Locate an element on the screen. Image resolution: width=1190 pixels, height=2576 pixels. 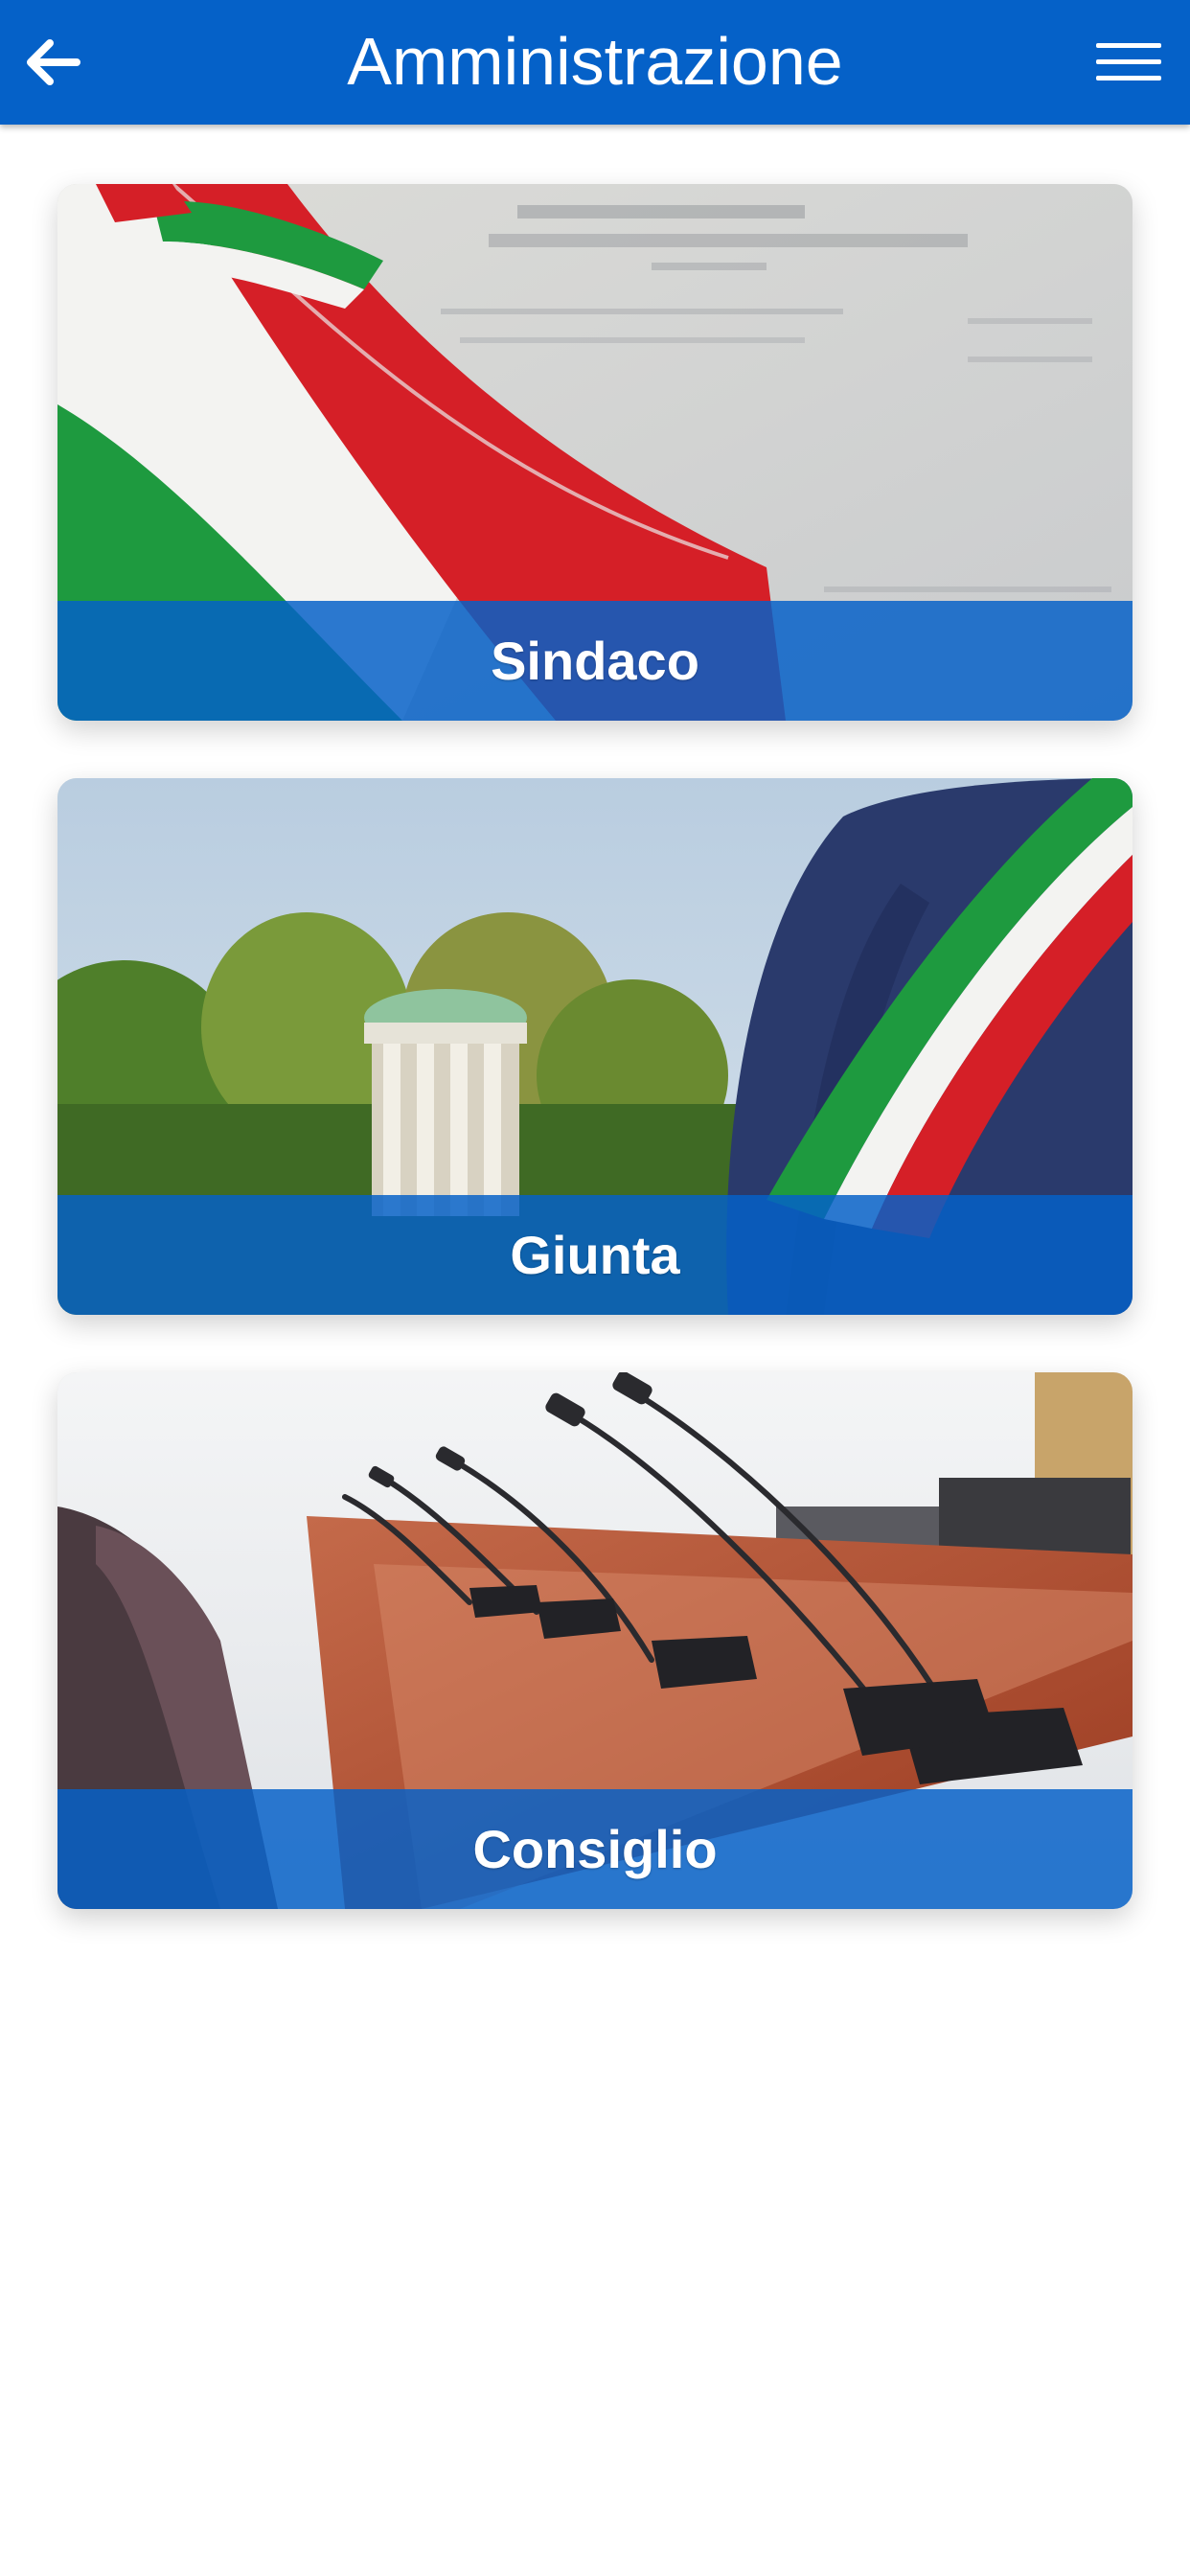
card-caption: Giunta is located at coordinates (595, 1255).